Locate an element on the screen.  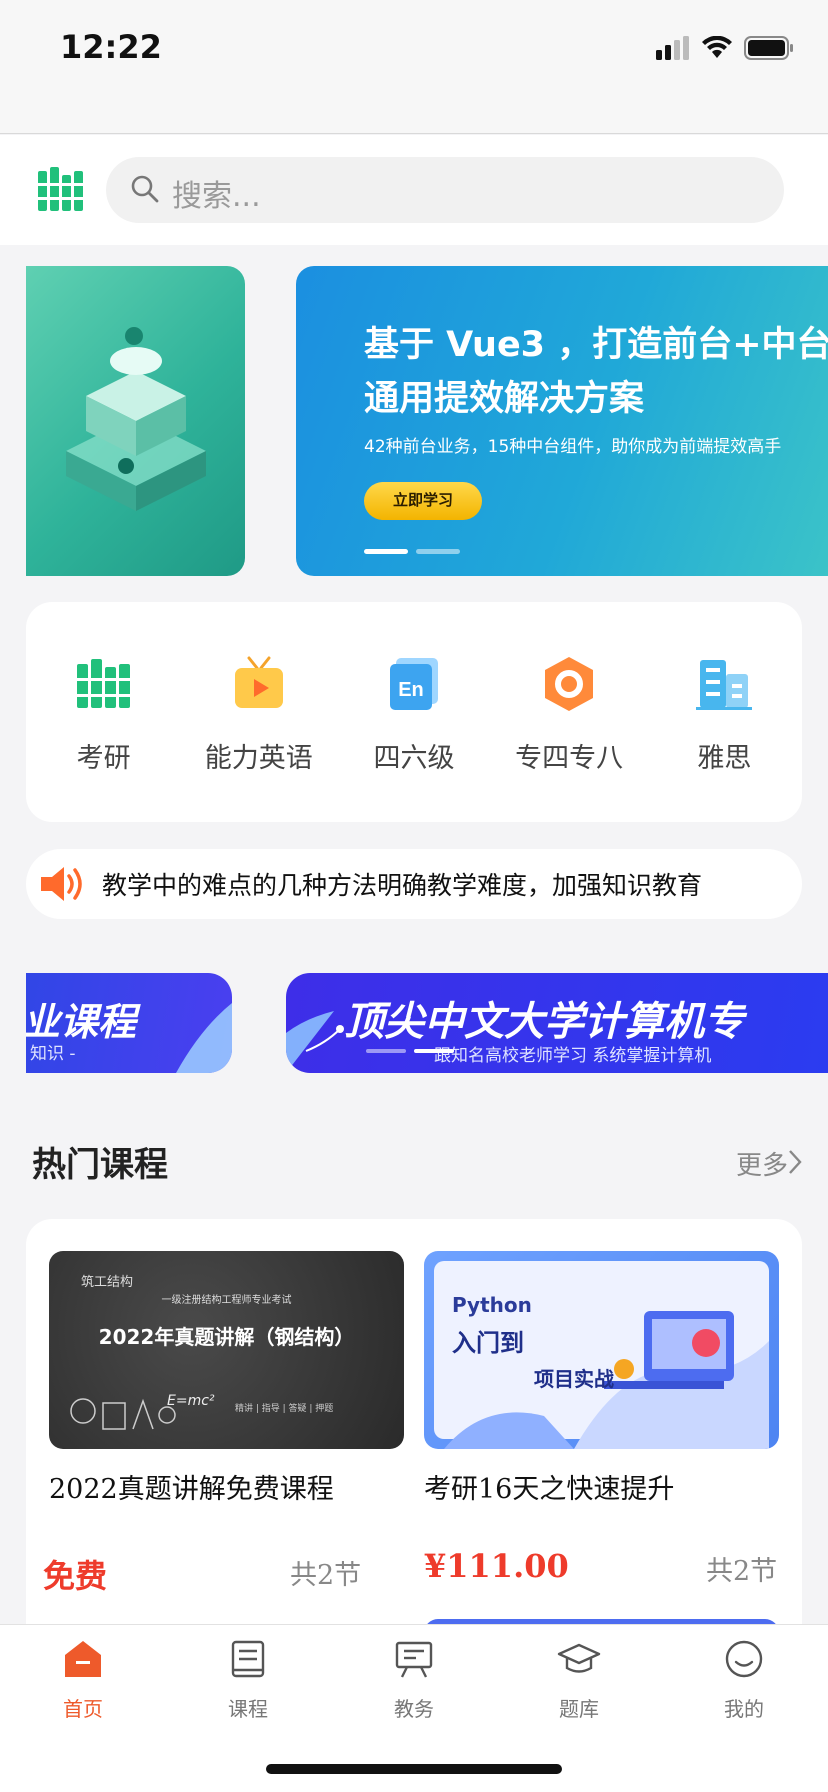
tab-academic: 教务 is located at coordinates (414, 1679).